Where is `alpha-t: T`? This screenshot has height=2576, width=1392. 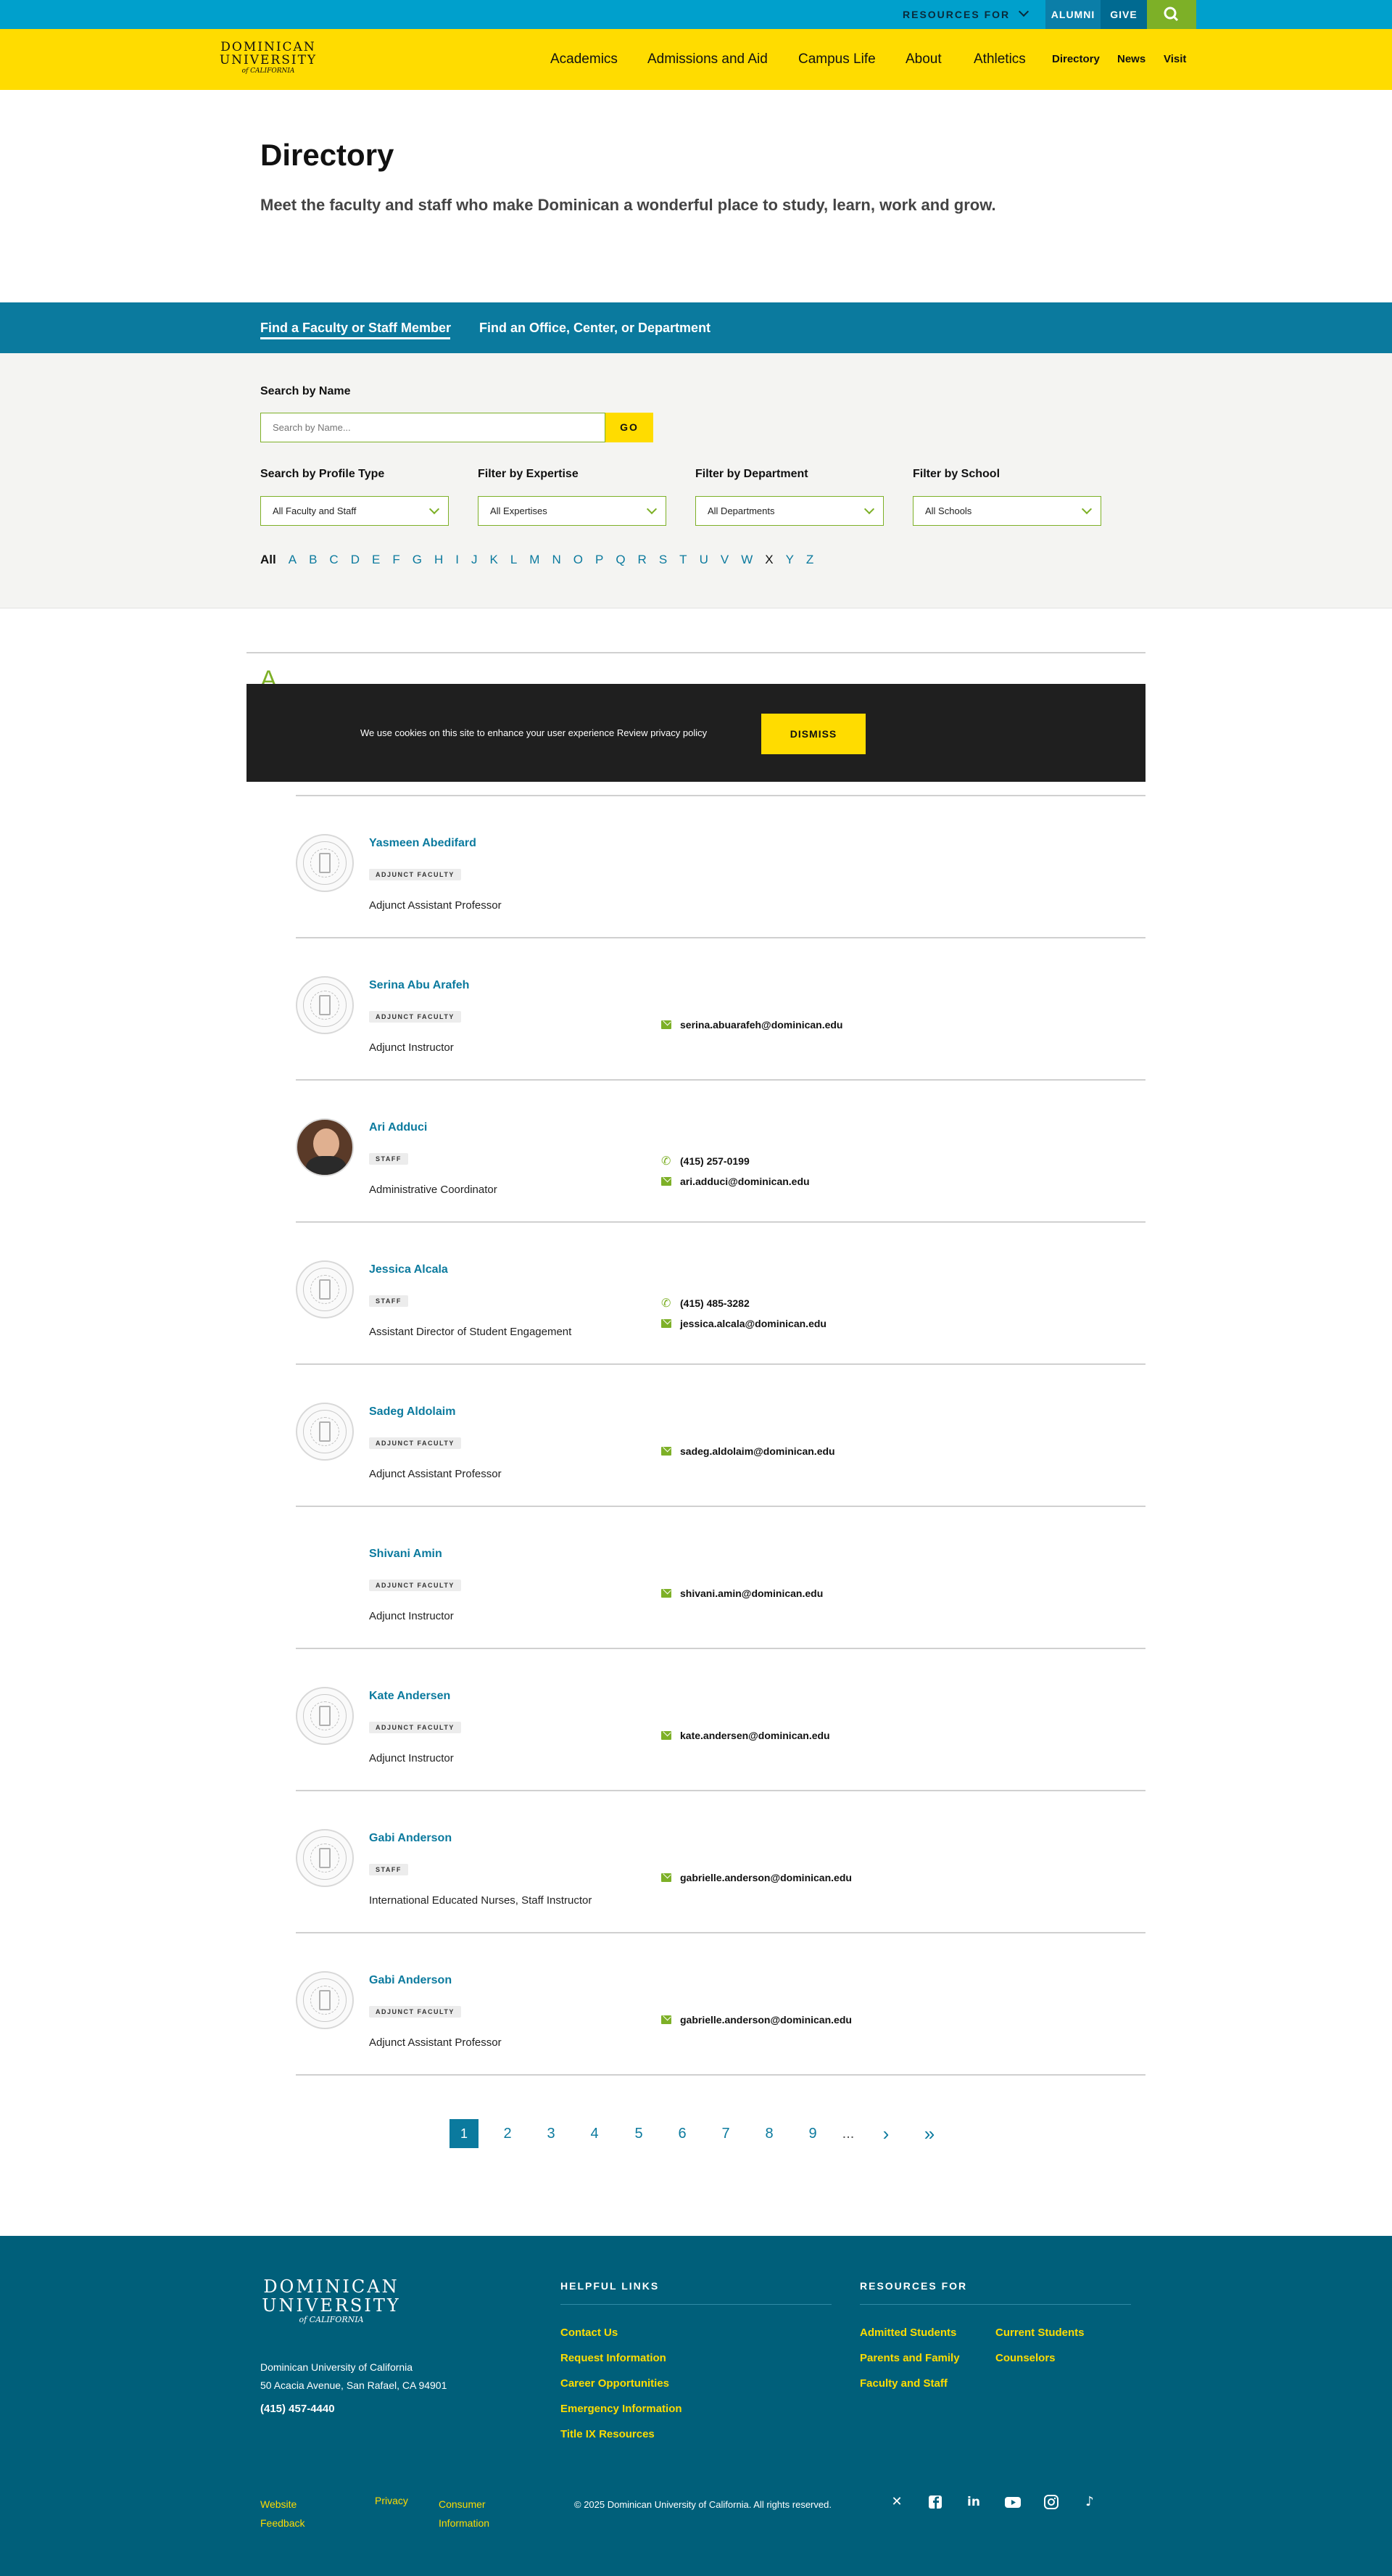
alpha-t: T is located at coordinates (683, 560).